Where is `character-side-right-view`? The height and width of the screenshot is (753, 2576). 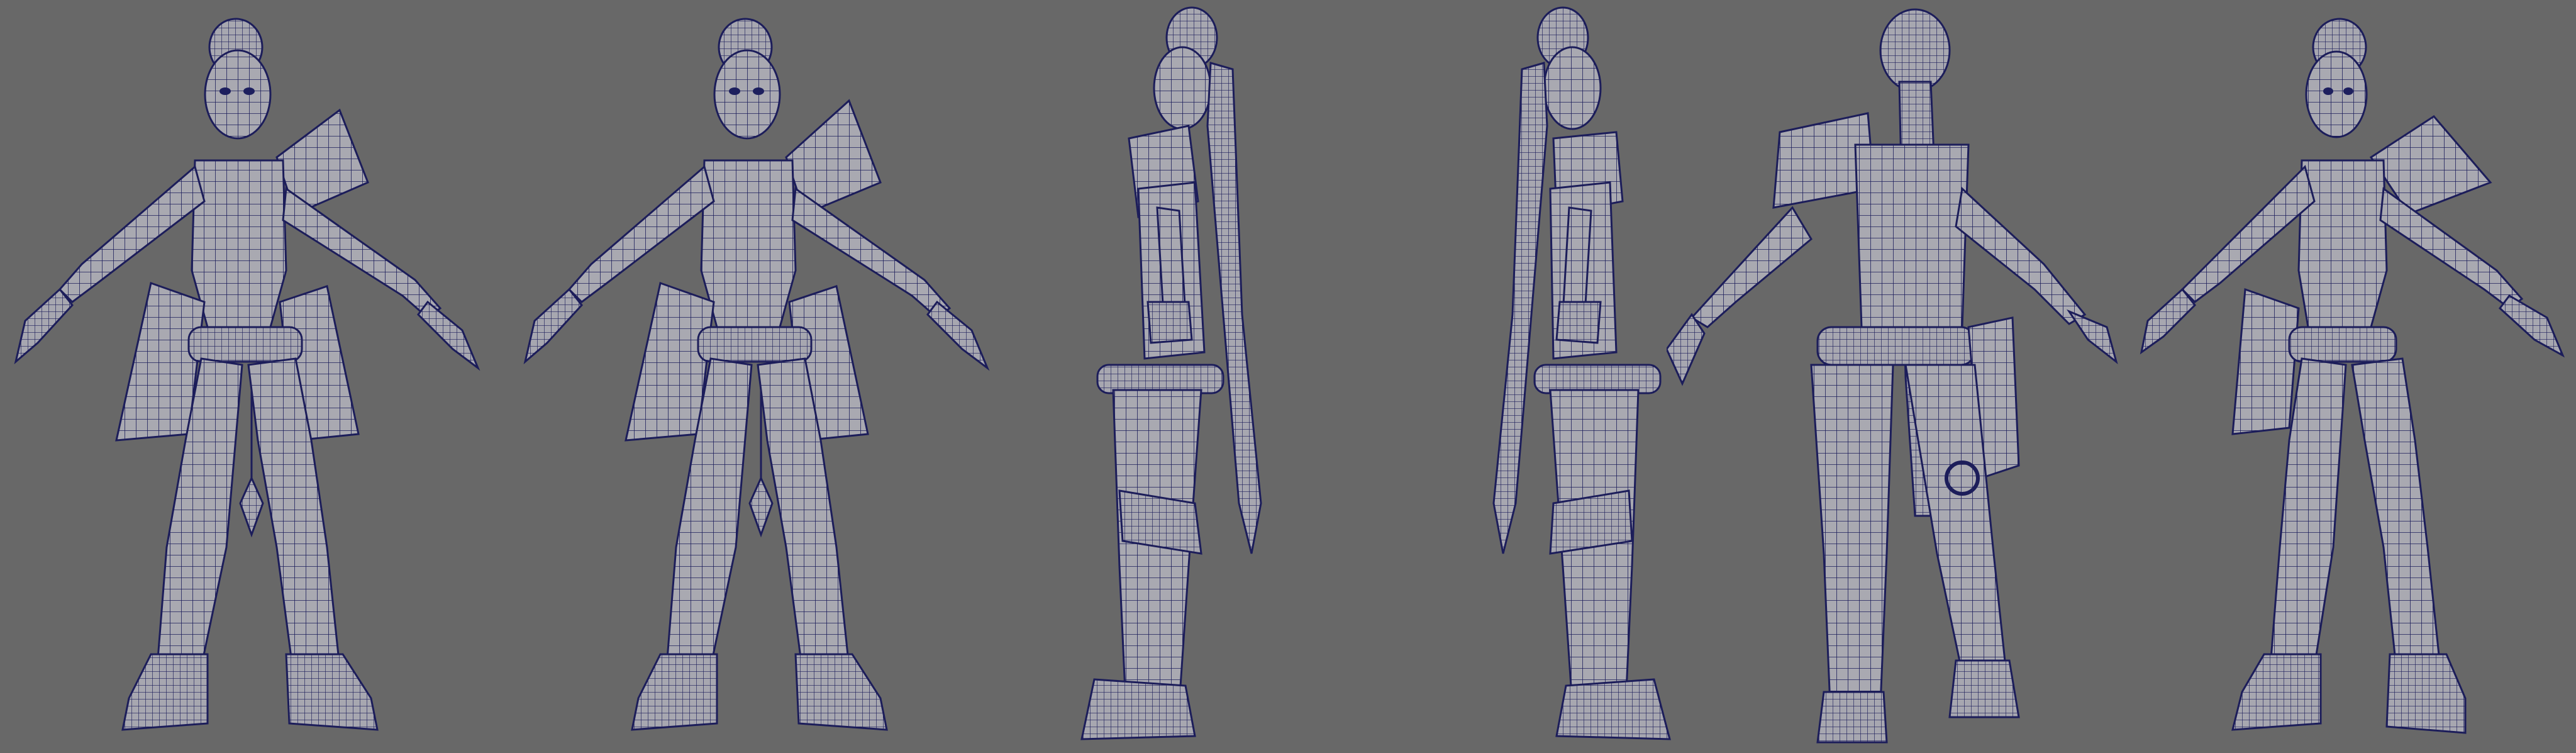
character-side-right-view is located at coordinates (1213, 376).